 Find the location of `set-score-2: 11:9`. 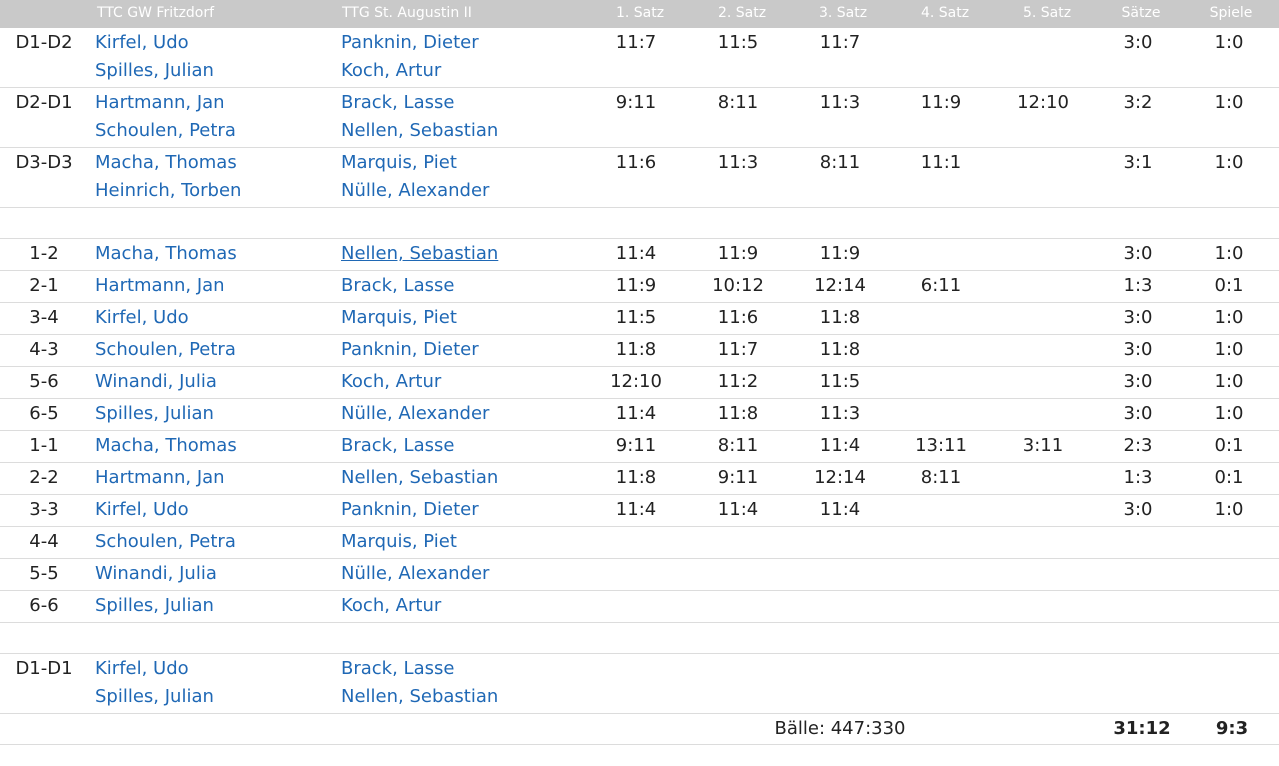

set-score-2: 11:9 is located at coordinates (738, 253).